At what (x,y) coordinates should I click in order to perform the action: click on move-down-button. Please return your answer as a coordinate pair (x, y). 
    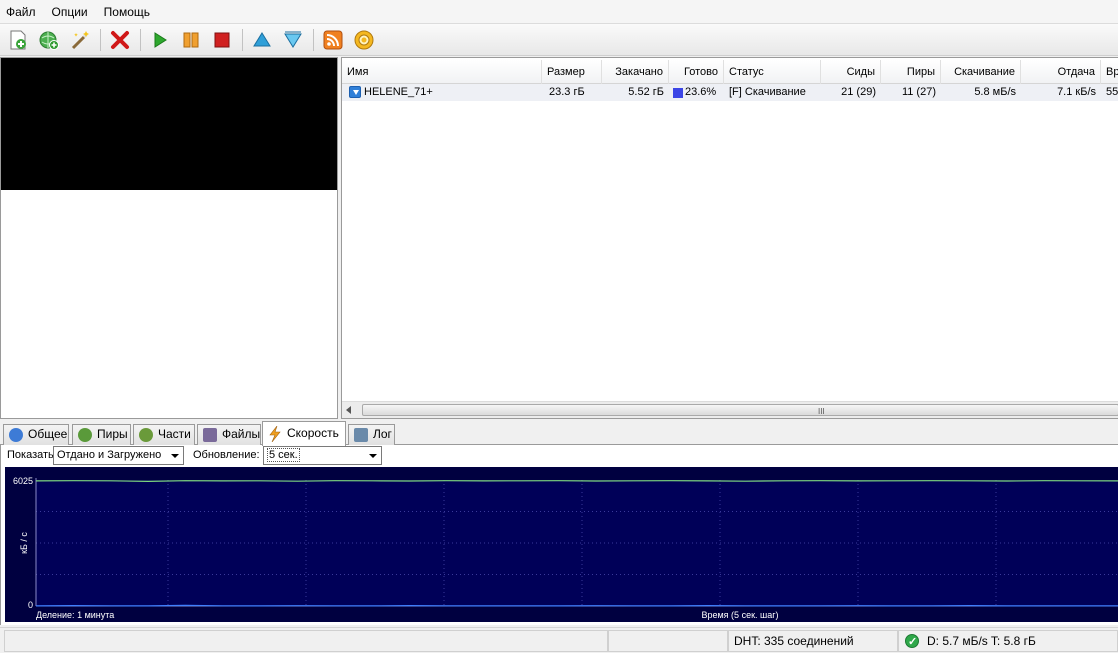
    Looking at the image, I should click on (293, 40).